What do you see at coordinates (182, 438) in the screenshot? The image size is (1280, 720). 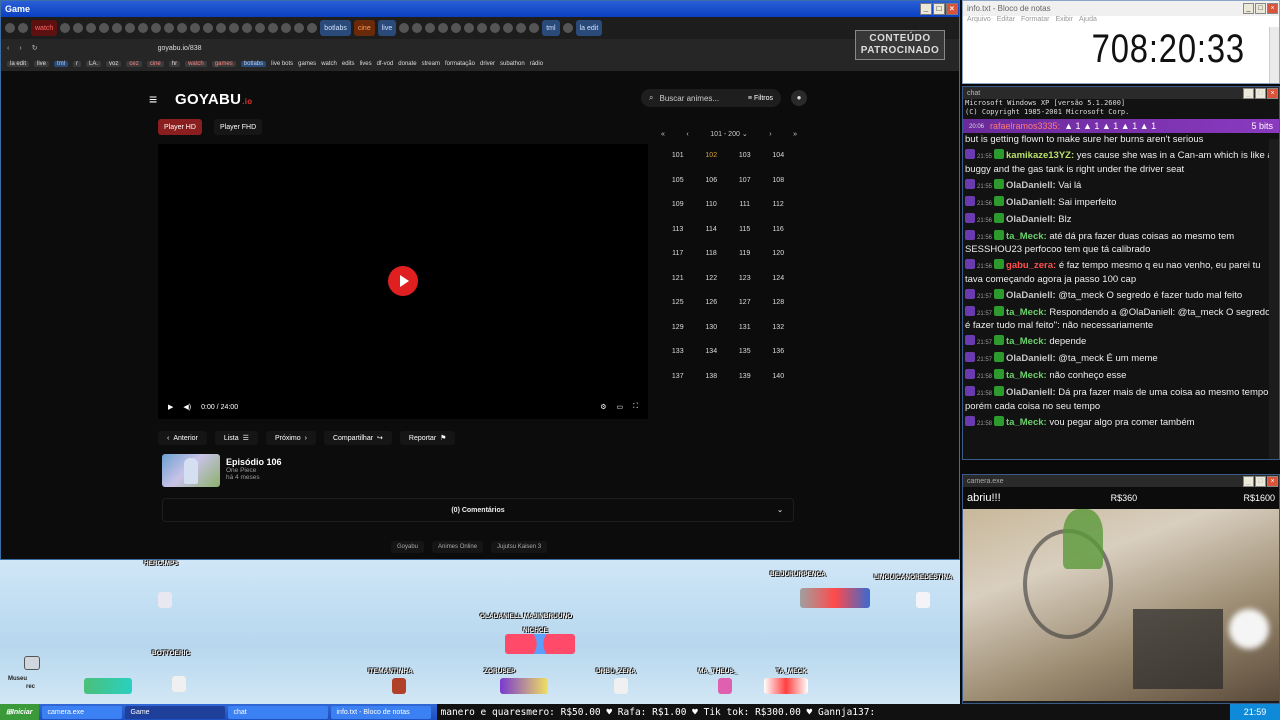 I see `previous-button: ‹ Anterior` at bounding box center [182, 438].